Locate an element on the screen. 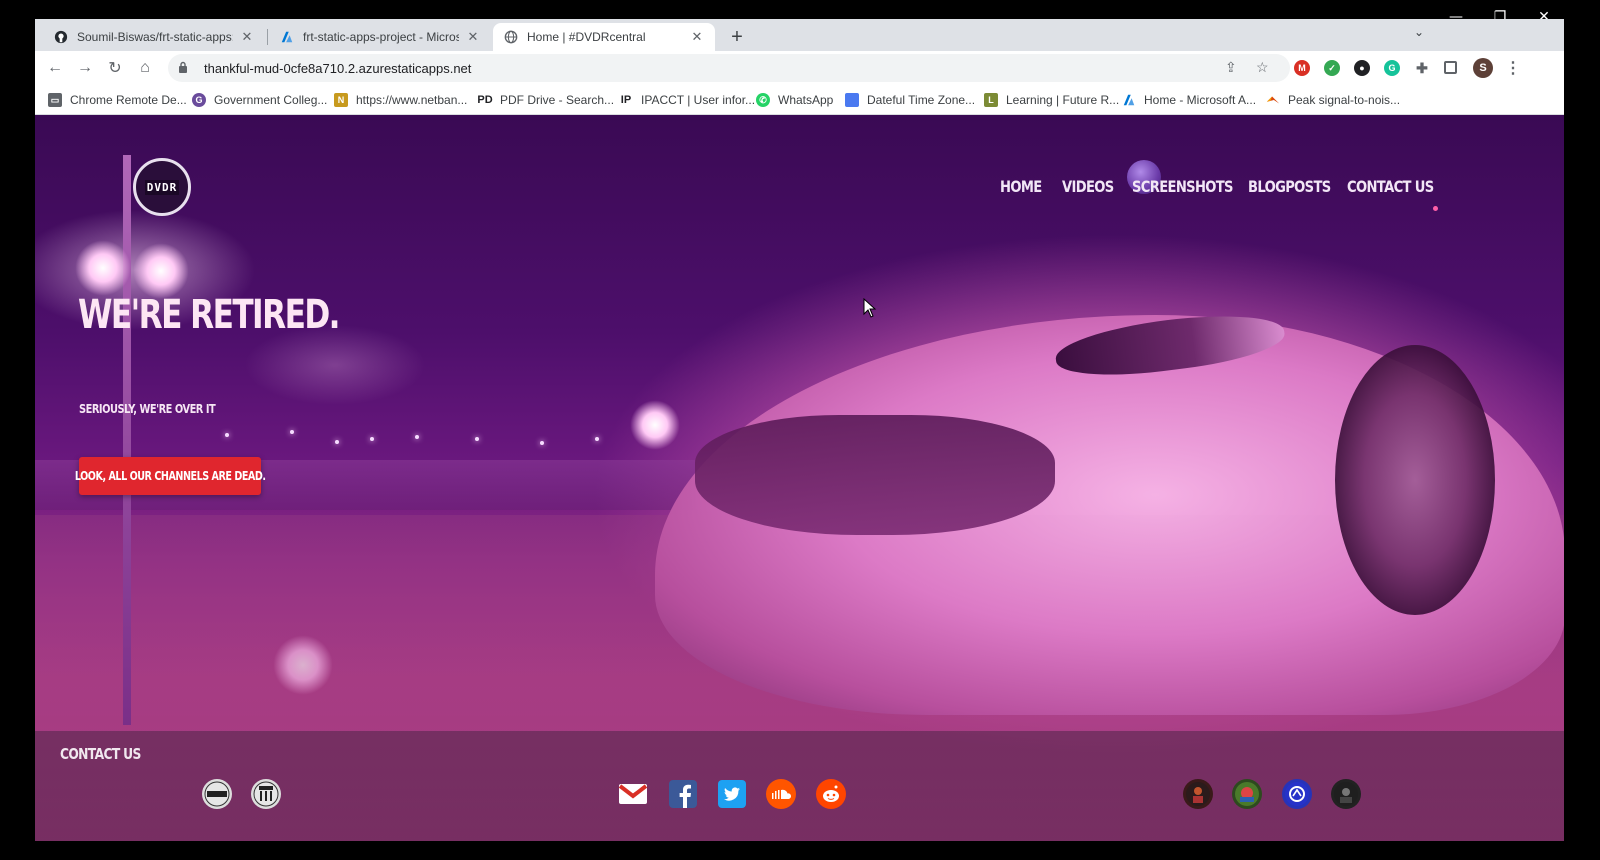 Image resolution: width=1600 pixels, height=860 pixels. pdf-drive-icon: PD is located at coordinates (485, 100).